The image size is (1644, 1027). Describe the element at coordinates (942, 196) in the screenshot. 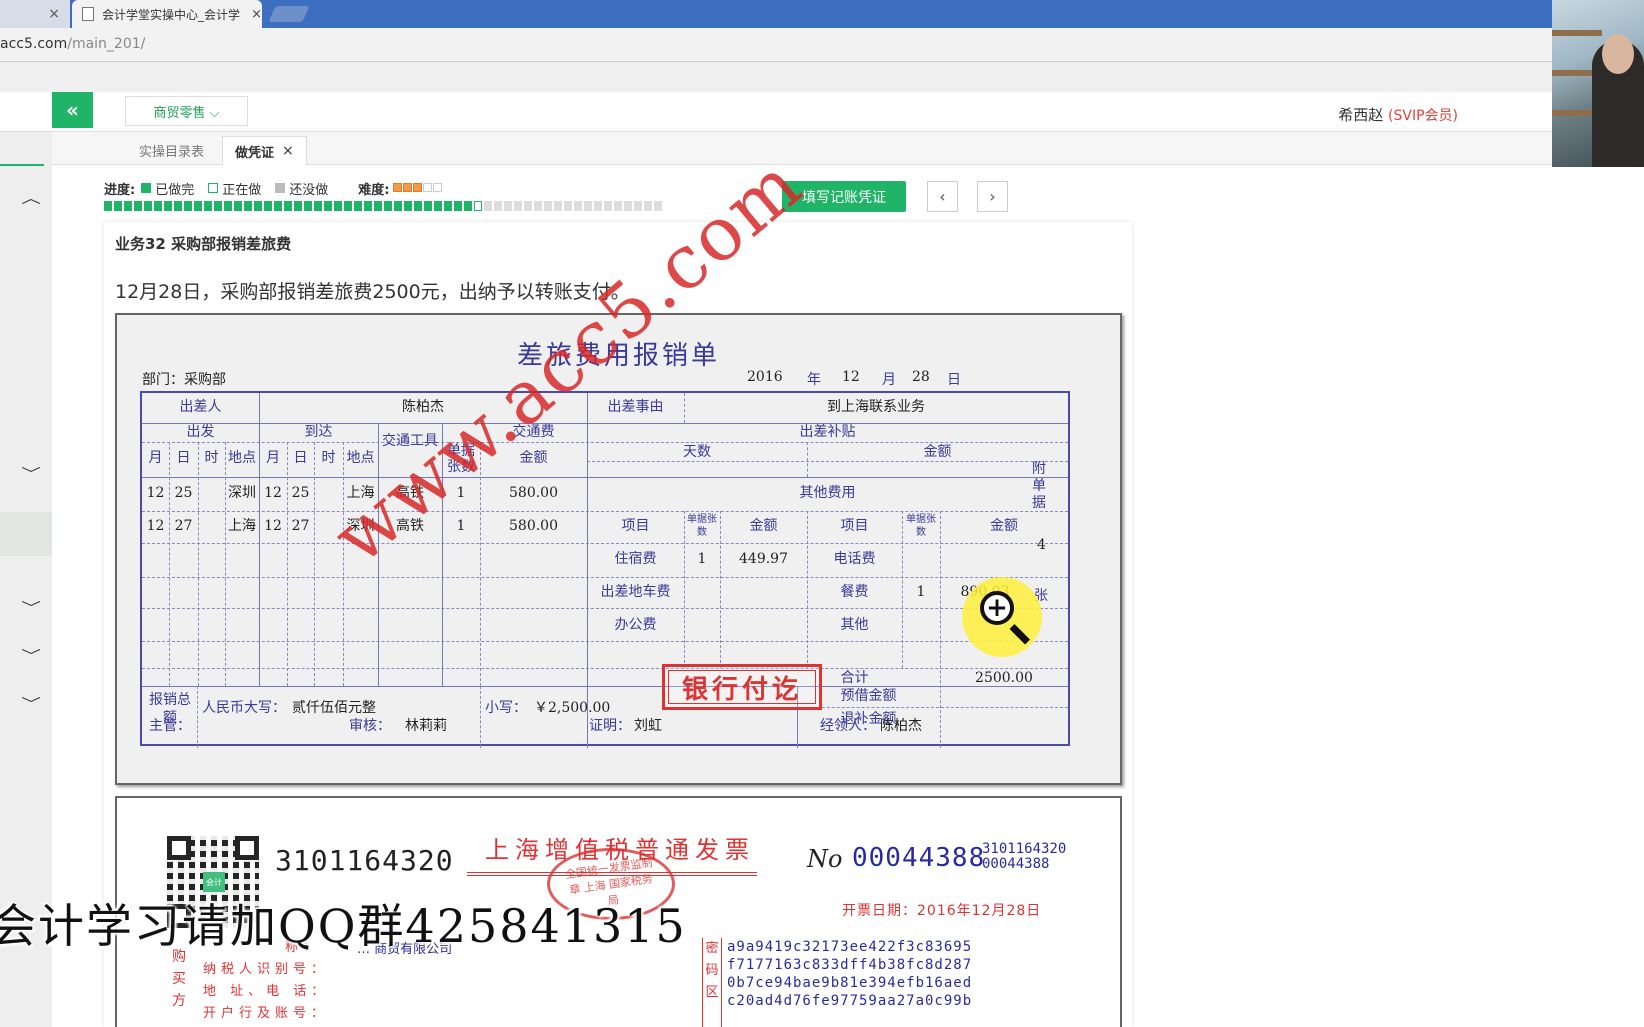

I see `previous-button: ‹` at that location.